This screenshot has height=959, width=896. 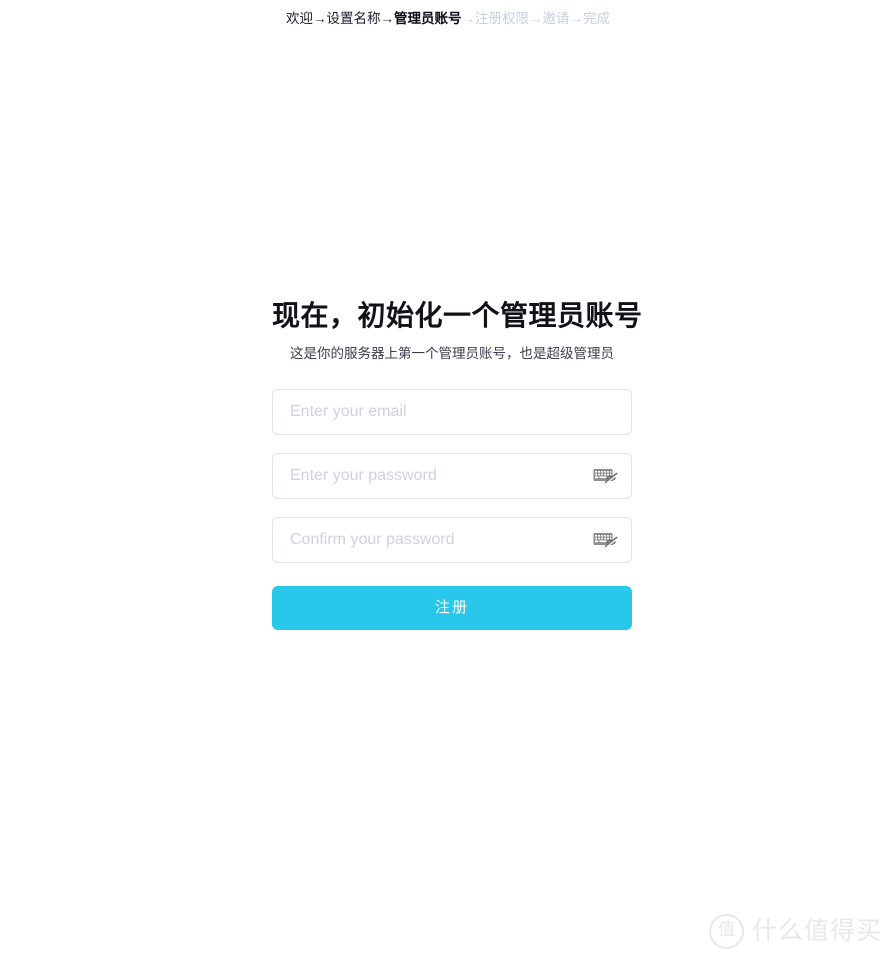 What do you see at coordinates (452, 353) in the screenshot?
I see `page-subtitle: 这是你的服务器上第一个管理员账号，也是超级管理员` at bounding box center [452, 353].